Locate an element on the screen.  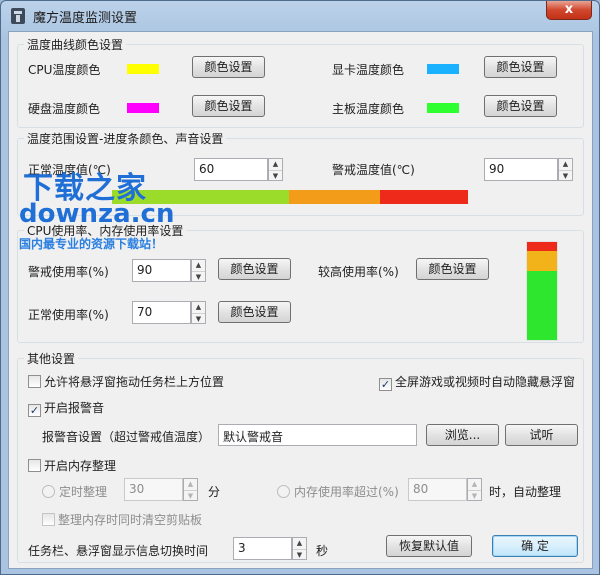
gpu-temp-color-button: 颜色设置 is located at coordinates (520, 67).